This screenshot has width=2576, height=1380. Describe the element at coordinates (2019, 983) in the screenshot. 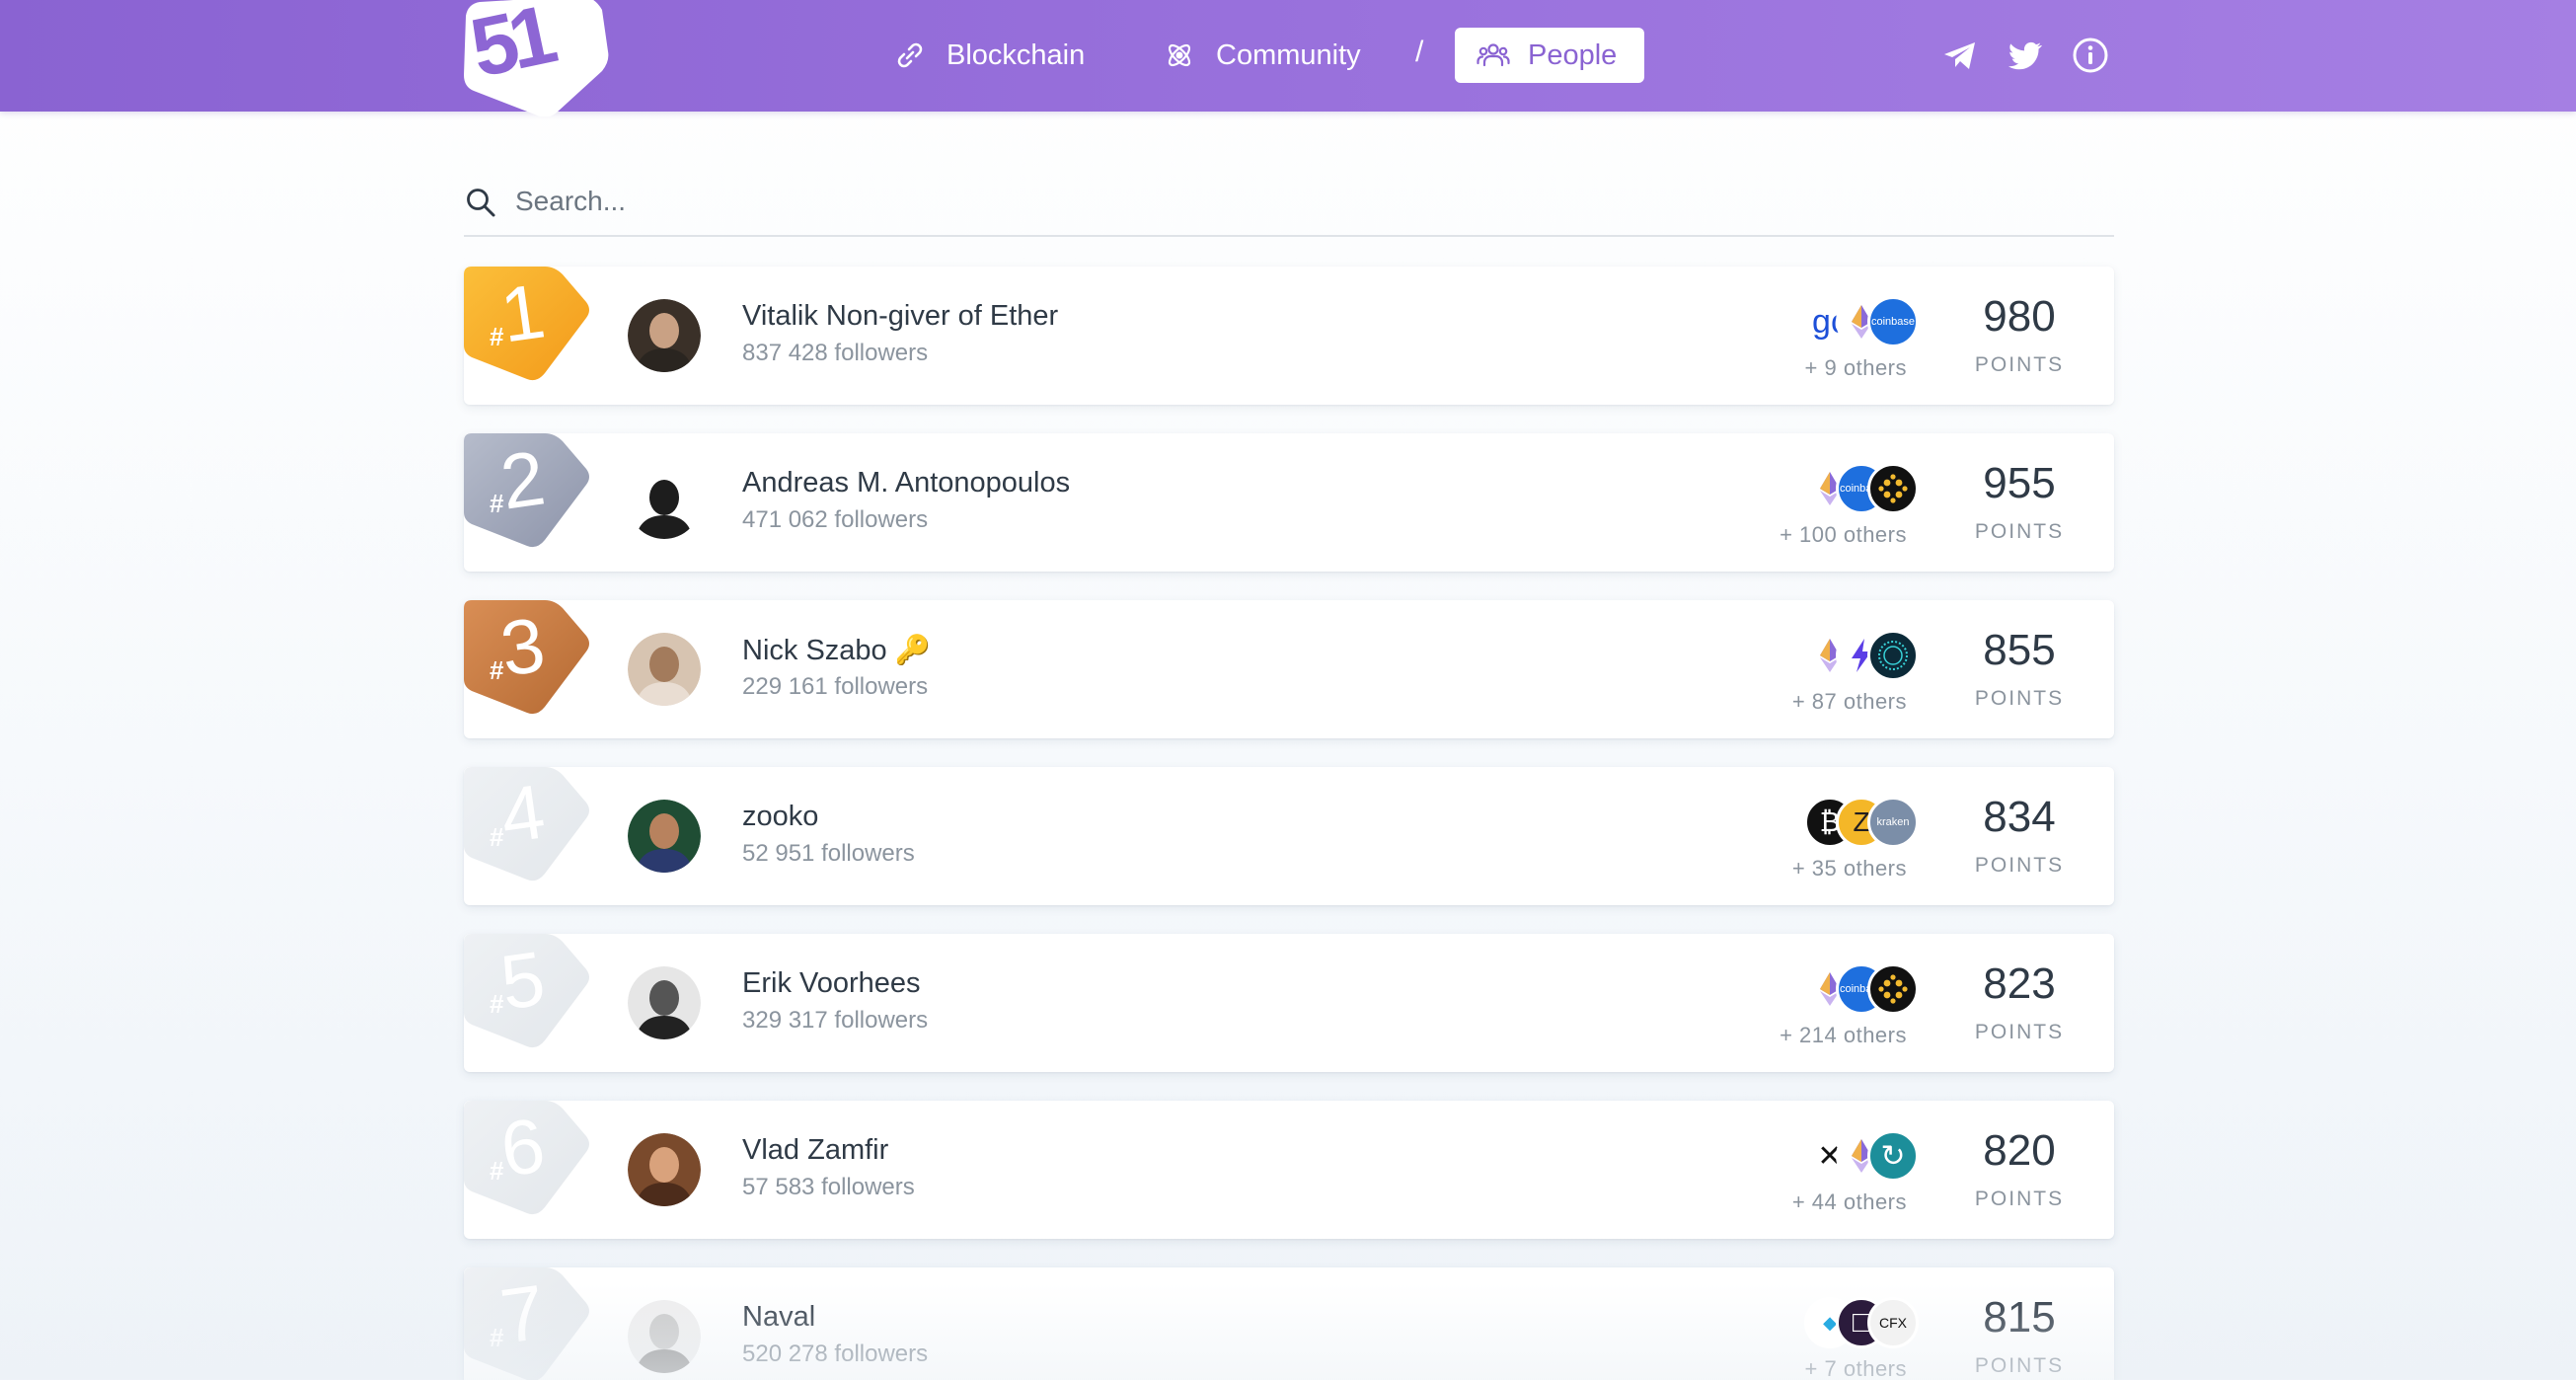

I see `points-value: 823` at that location.